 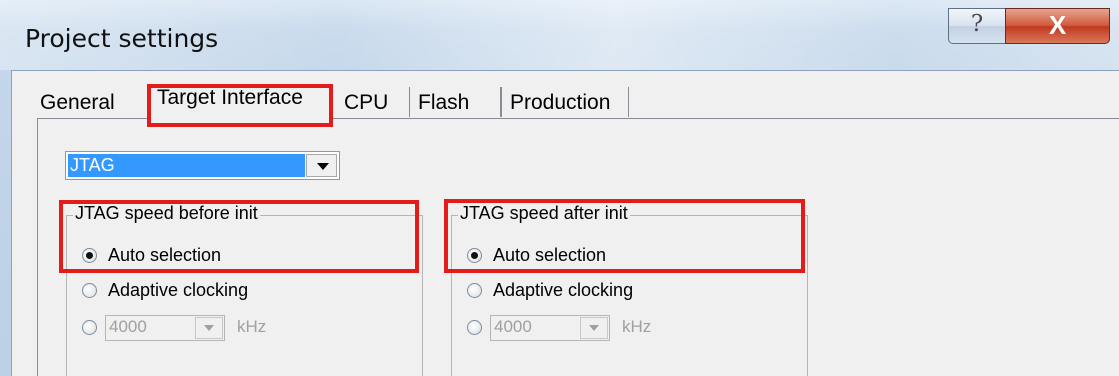 What do you see at coordinates (239, 236) in the screenshot?
I see `highlight-box-before-init` at bounding box center [239, 236].